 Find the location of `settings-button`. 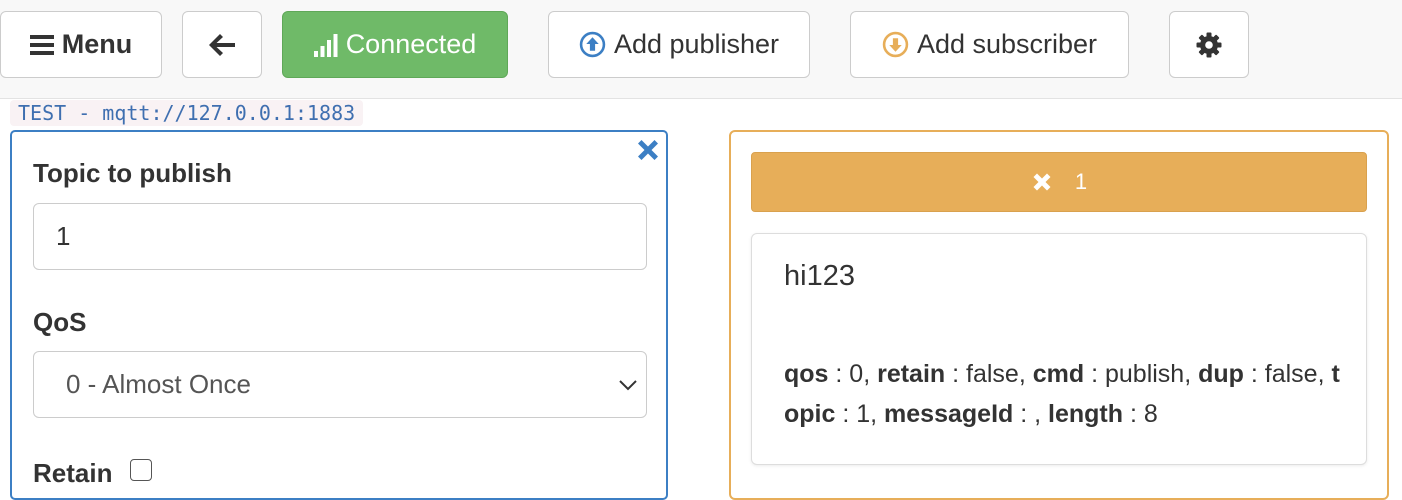

settings-button is located at coordinates (1209, 44).